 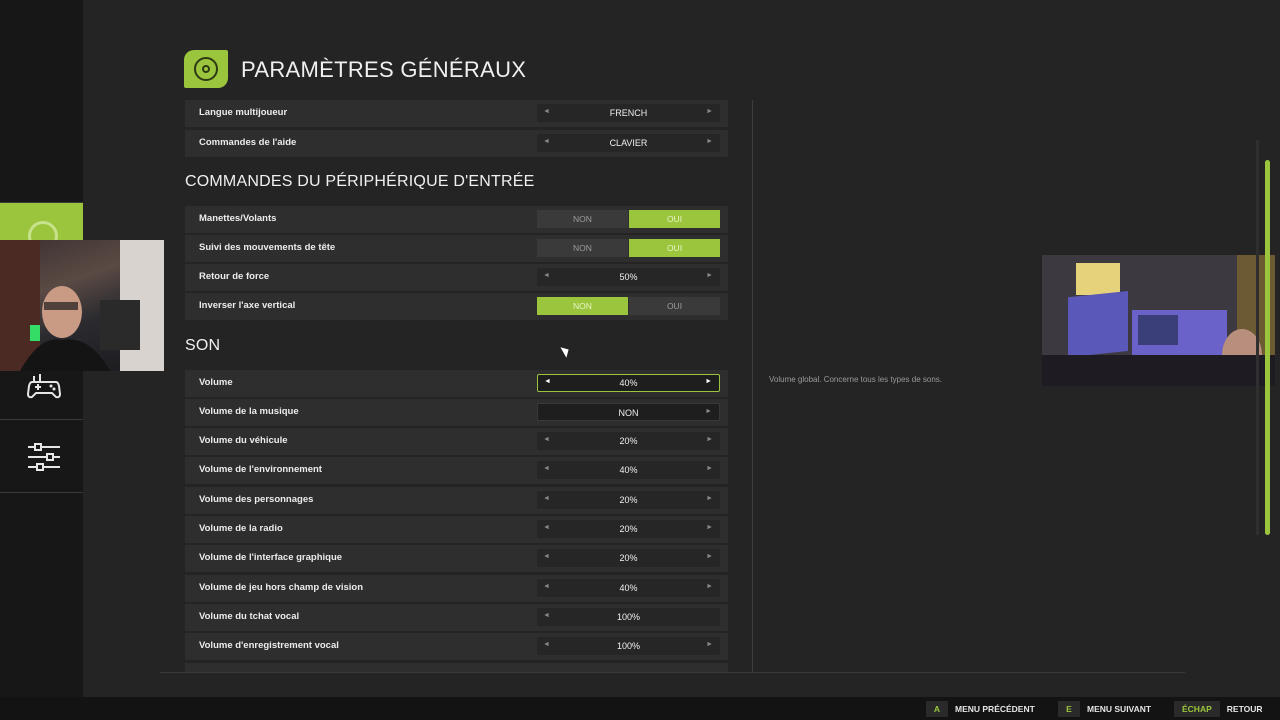 I want to click on hint-label: RETOUR, so click(x=1244, y=709).